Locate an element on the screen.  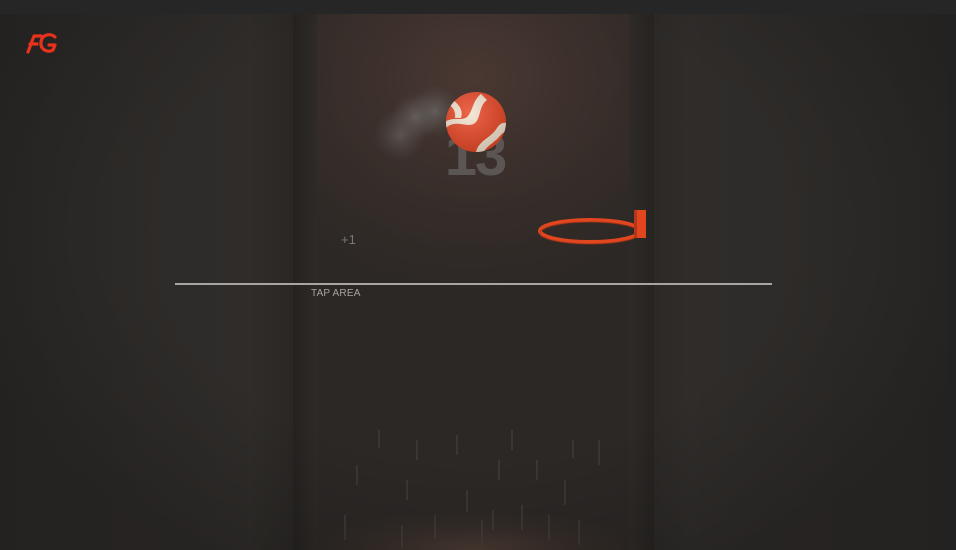
basketball-icon is located at coordinates (476, 122).